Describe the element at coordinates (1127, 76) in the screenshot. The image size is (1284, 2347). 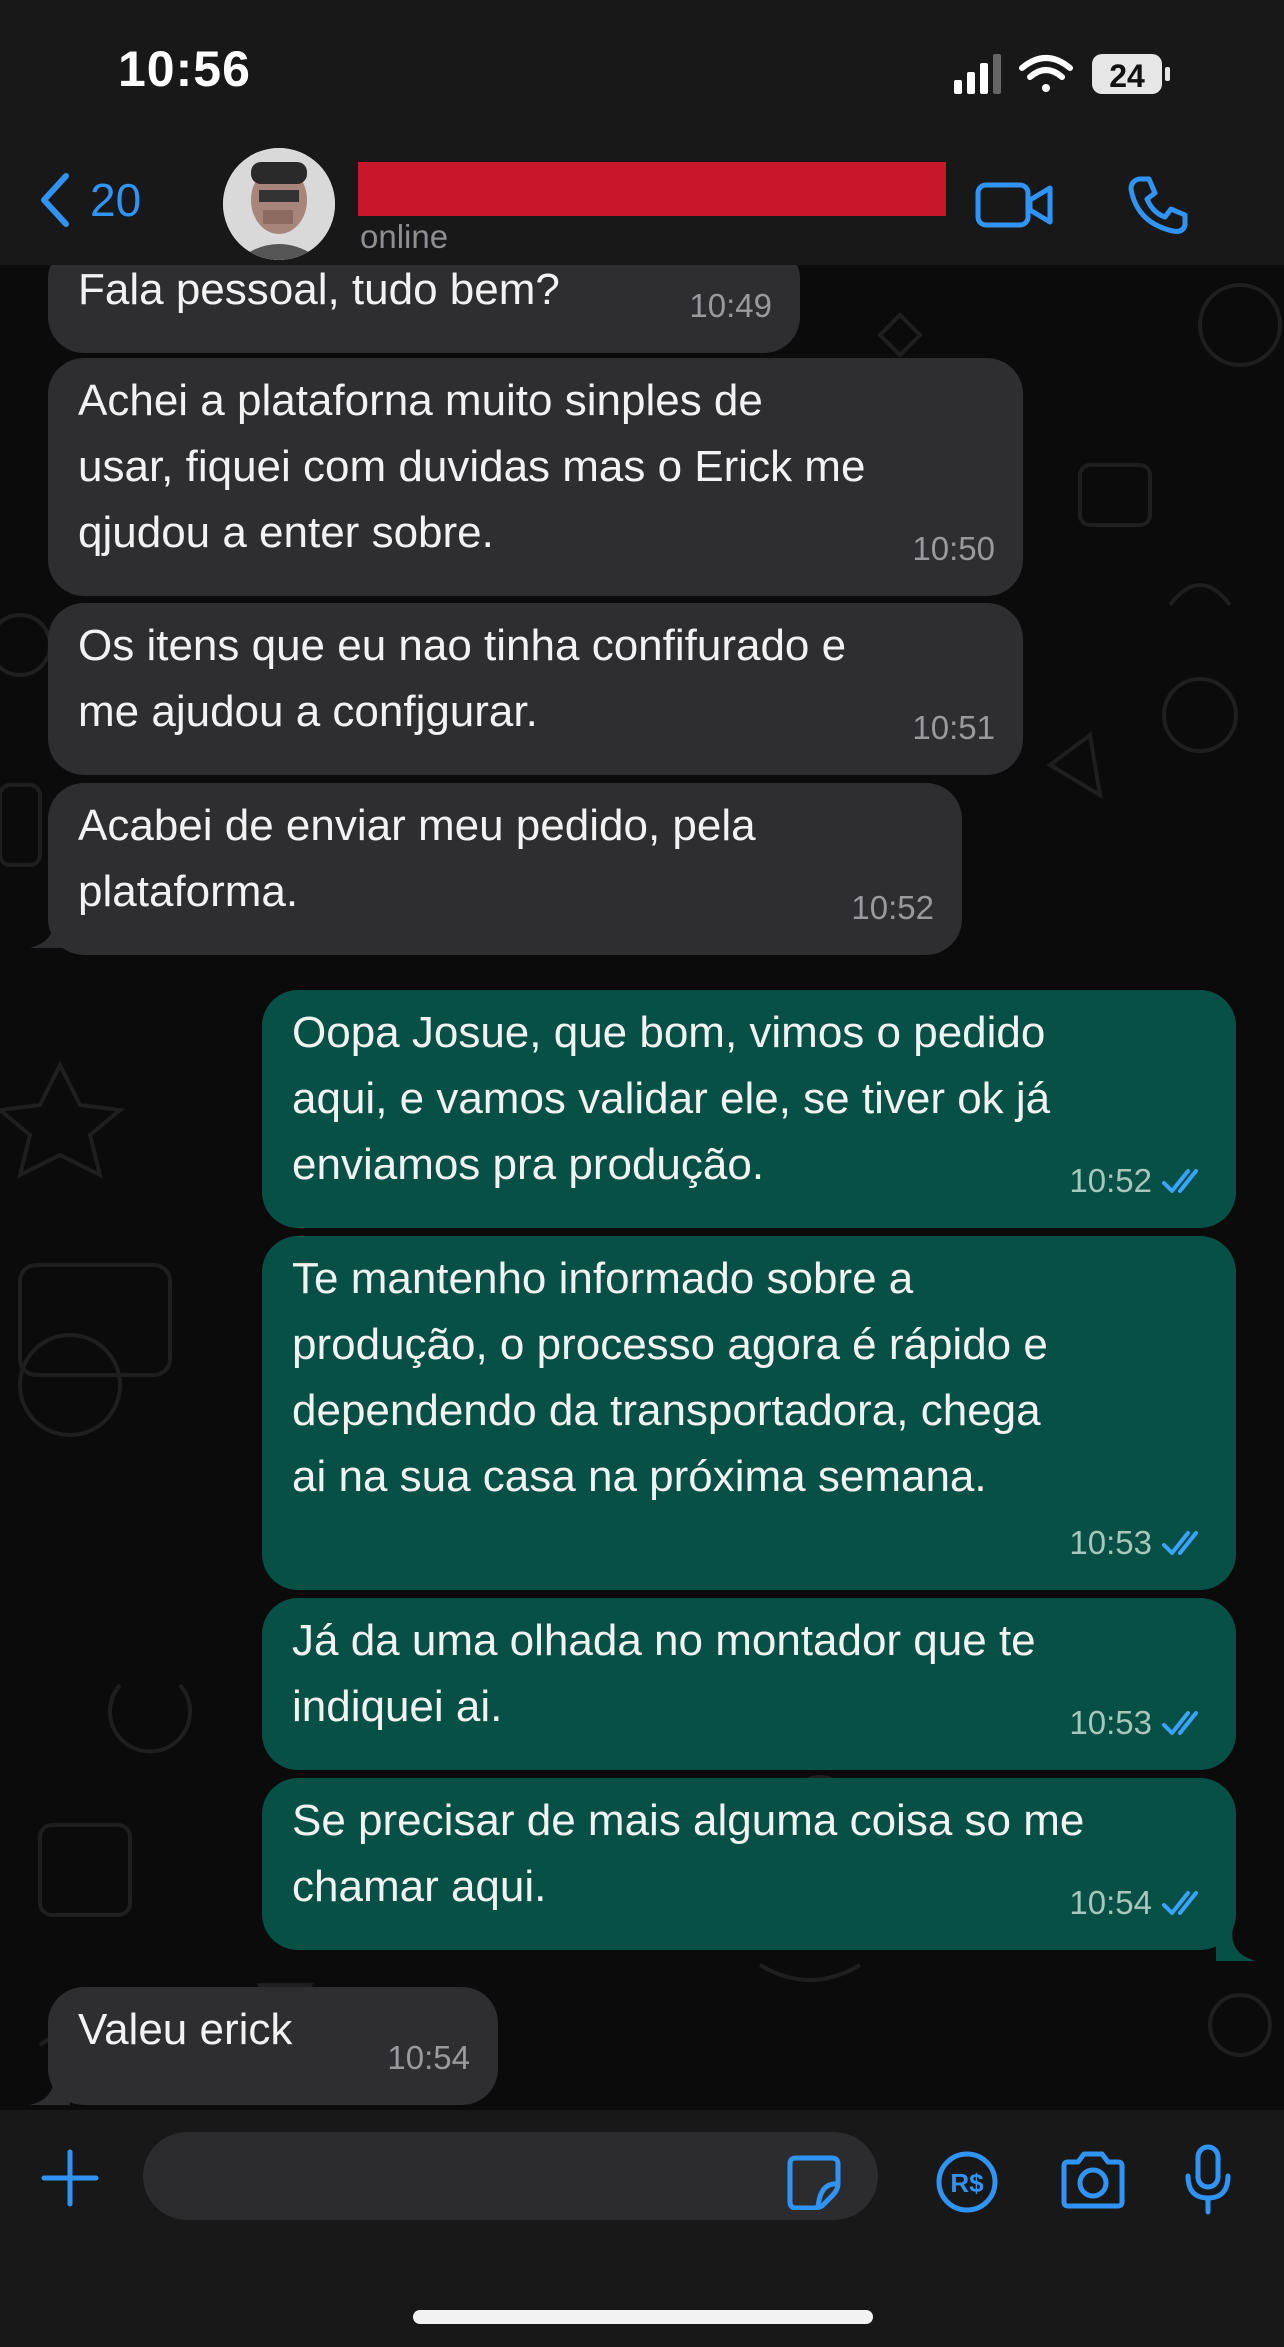
I see `battery-level: 24` at that location.